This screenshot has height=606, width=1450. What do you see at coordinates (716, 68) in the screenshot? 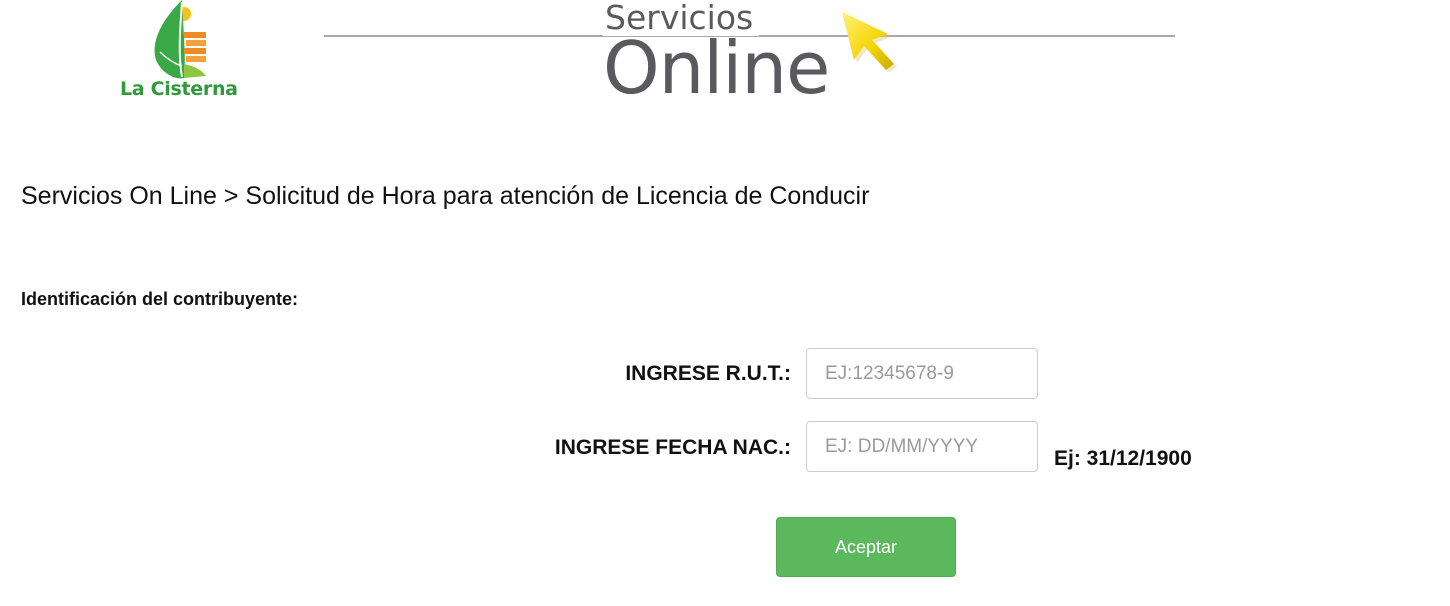
I see `brand-online: Online` at bounding box center [716, 68].